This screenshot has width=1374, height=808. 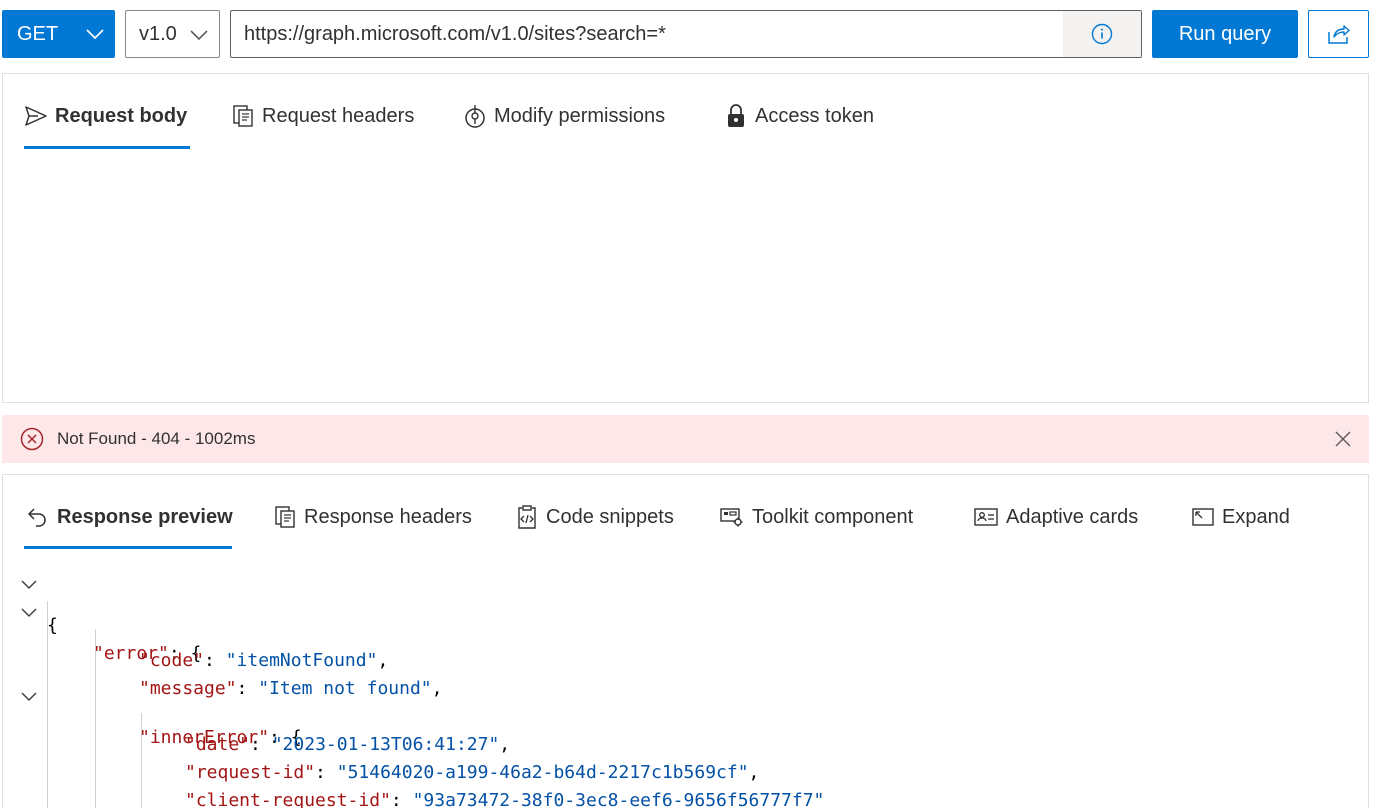 What do you see at coordinates (156, 438) in the screenshot?
I see `status-text: Not Found - 404 - 1002ms` at bounding box center [156, 438].